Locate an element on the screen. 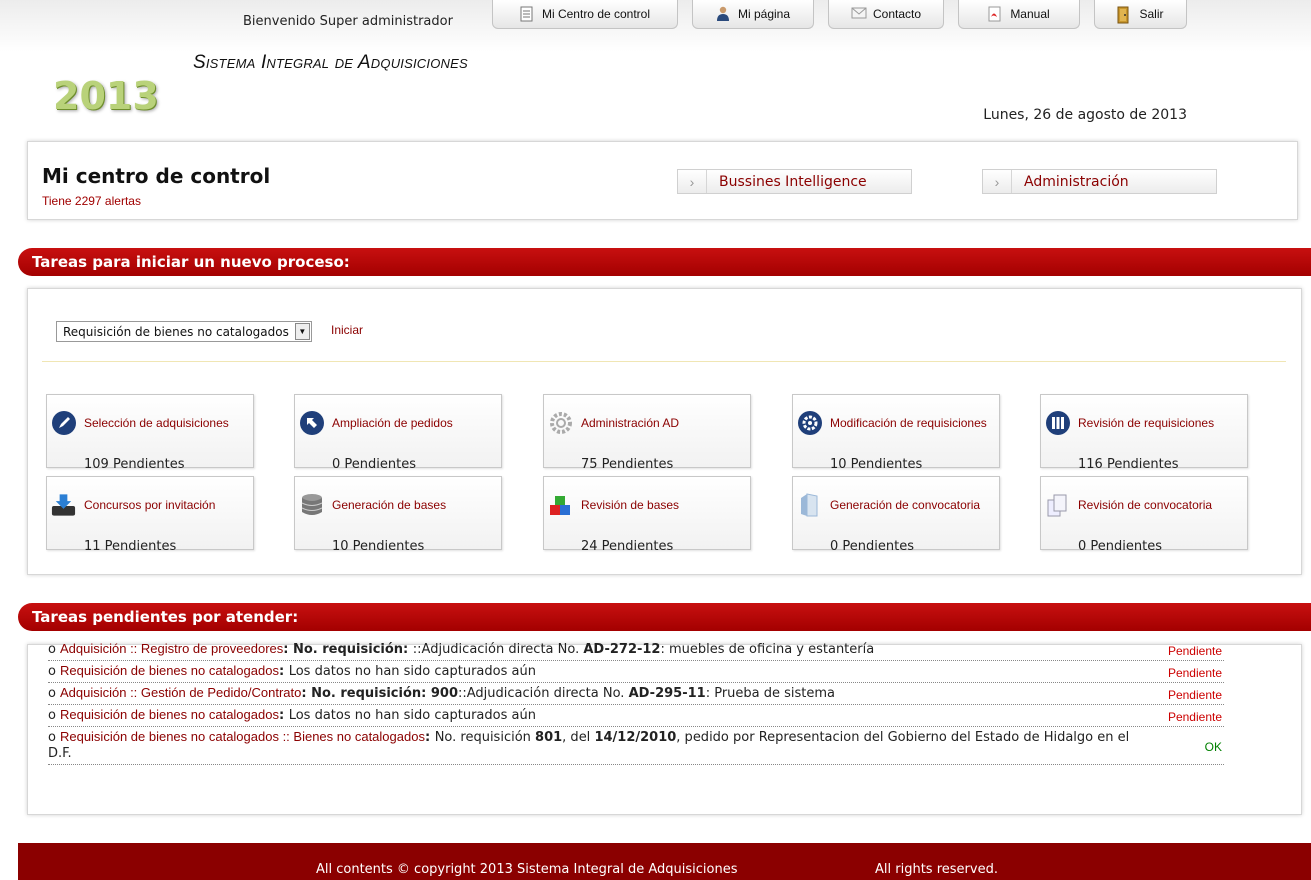 This screenshot has width=1311, height=880. nav-manual: Manual is located at coordinates (1019, 14).